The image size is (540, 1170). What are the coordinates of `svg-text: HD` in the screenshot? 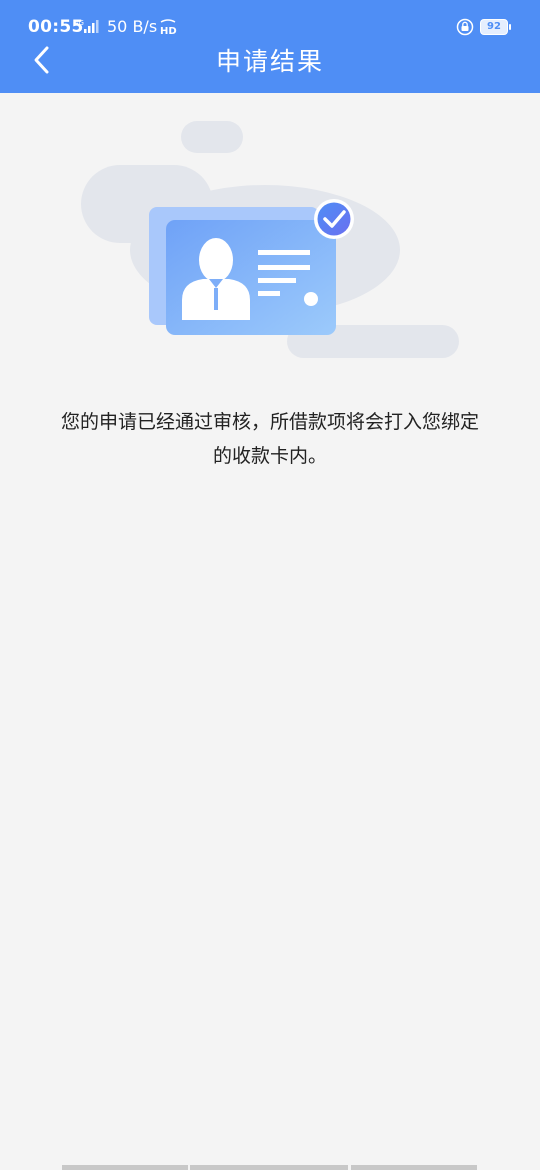 It's located at (168, 30).